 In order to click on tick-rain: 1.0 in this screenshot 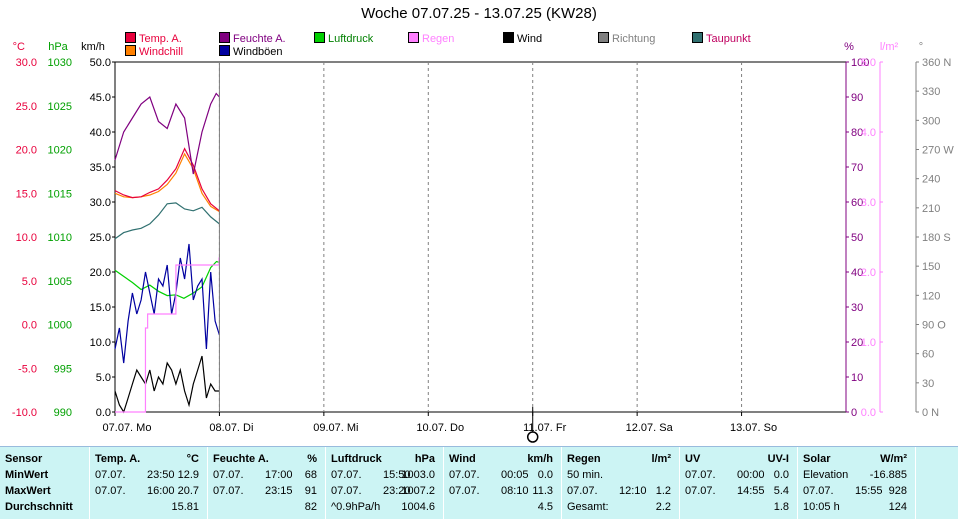, I will do `click(868, 343)`.